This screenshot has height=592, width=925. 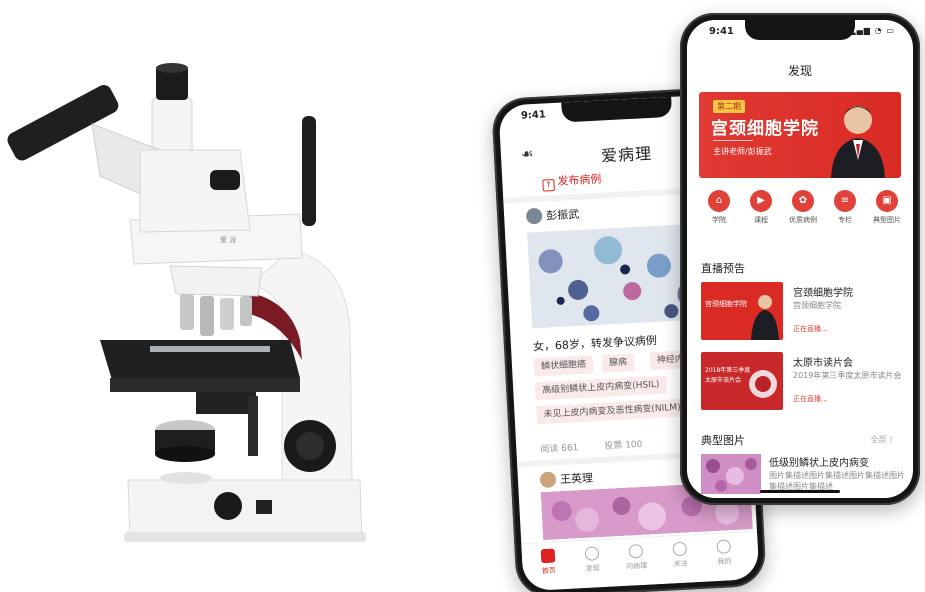 I want to click on quick-academy: ⌂ 学院, so click(x=719, y=207).